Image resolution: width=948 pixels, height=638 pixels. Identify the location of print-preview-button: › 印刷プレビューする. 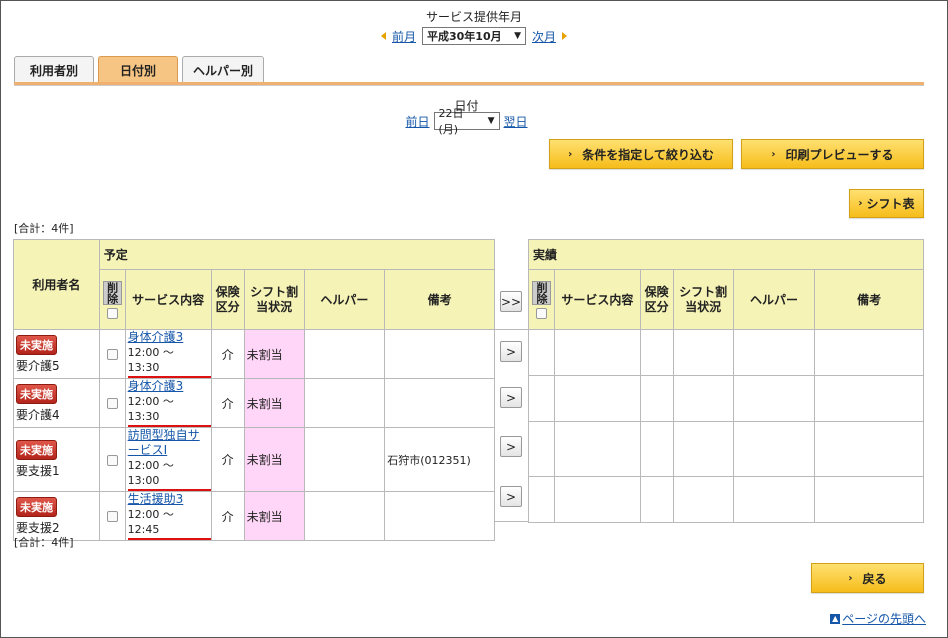
(832, 154).